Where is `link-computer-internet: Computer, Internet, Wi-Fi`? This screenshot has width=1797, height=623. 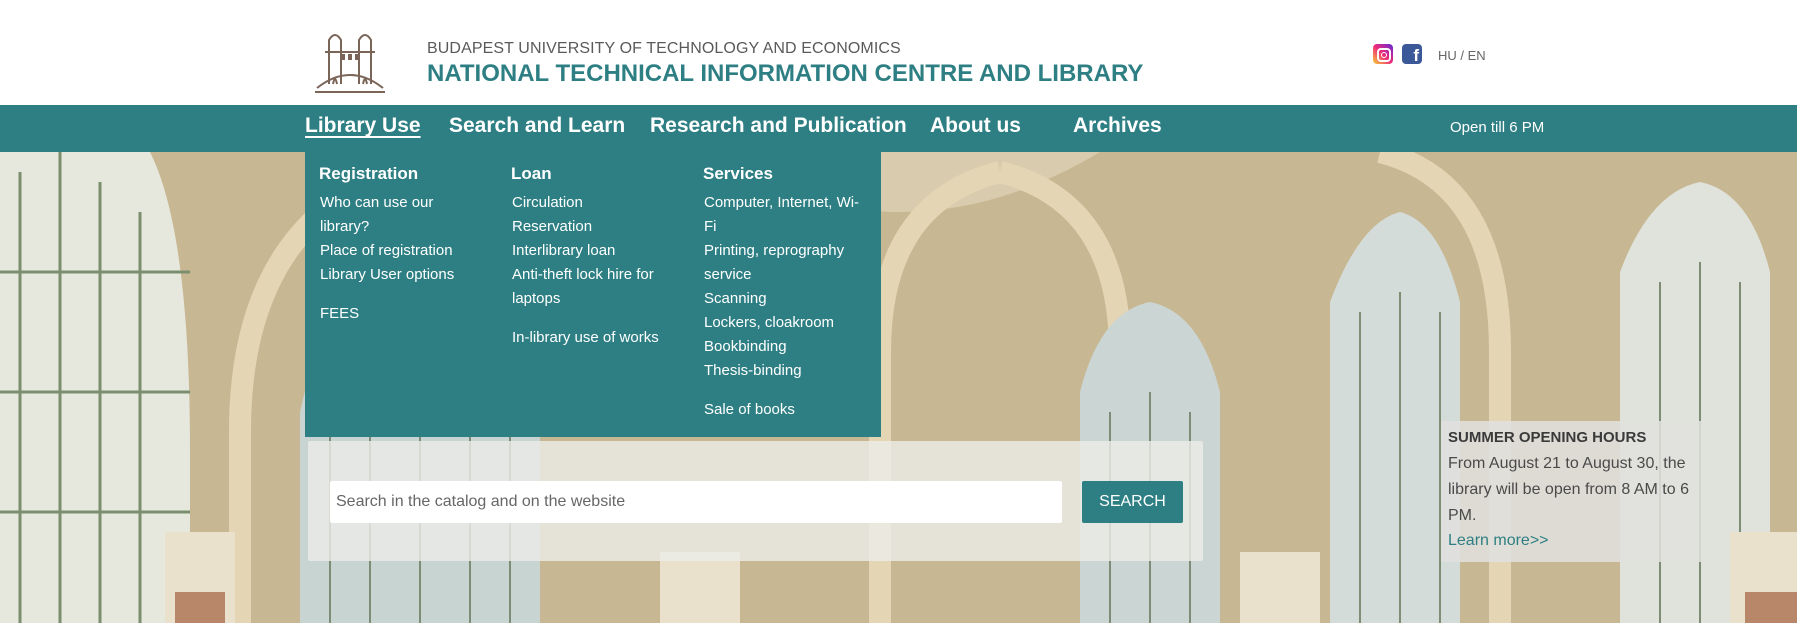 link-computer-internet: Computer, Internet, Wi-Fi is located at coordinates (784, 215).